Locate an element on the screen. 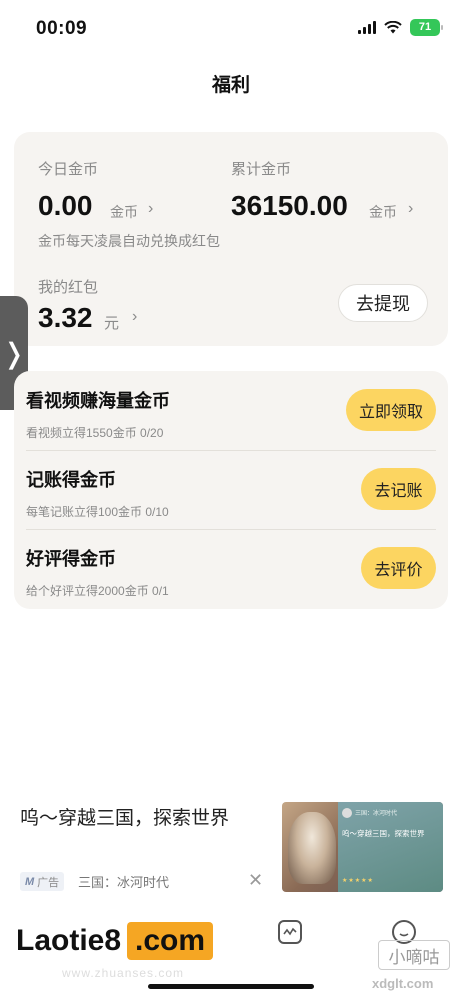 This screenshot has width=462, height=1000. total-coins-value: 36150.00 is located at coordinates (289, 206).